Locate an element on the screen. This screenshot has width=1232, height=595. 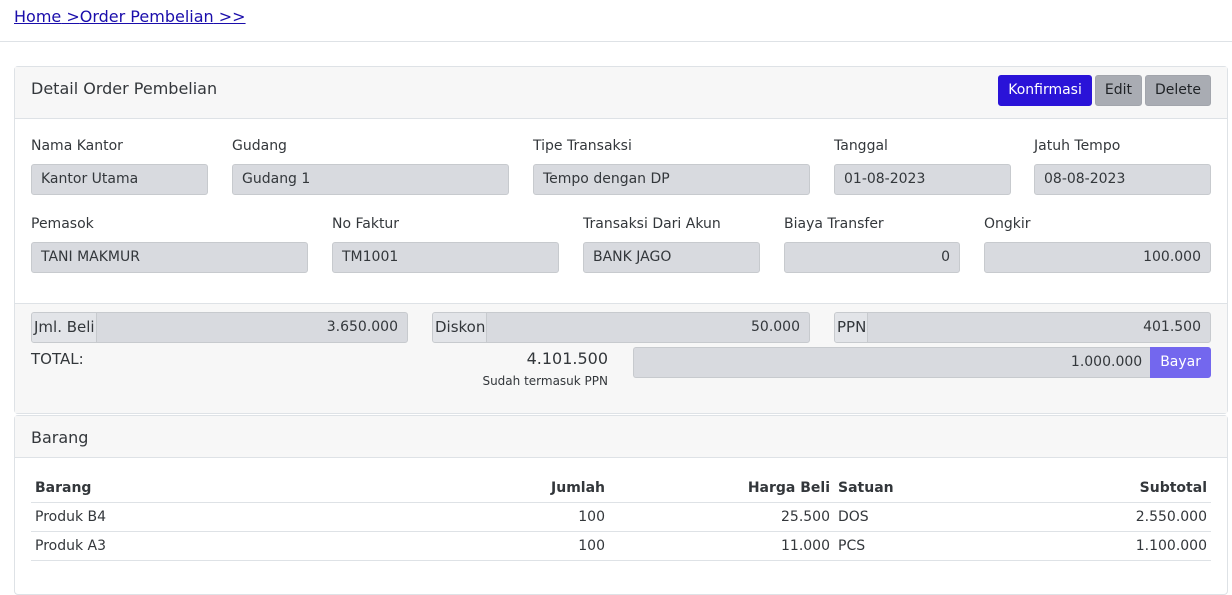
field-nama-kantor: Nama Kantor Kantor Utama is located at coordinates (119, 166).